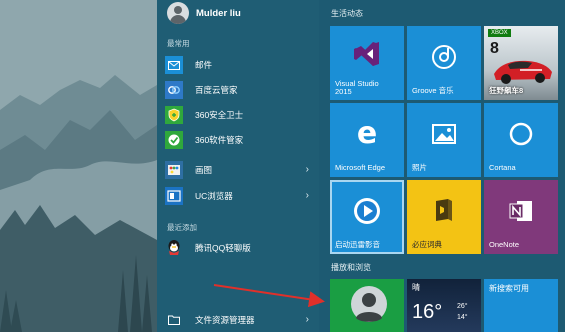 The height and width of the screenshot is (332, 565). Describe the element at coordinates (462, 317) in the screenshot. I see `weather-low: 14°` at that location.